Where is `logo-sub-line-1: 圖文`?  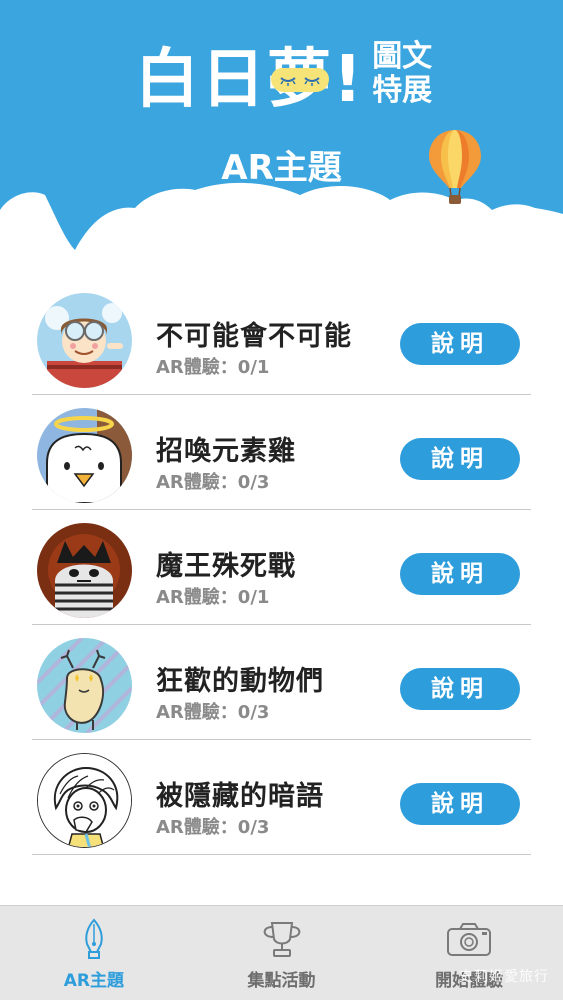
logo-sub-line-1: 圖文 is located at coordinates (402, 56).